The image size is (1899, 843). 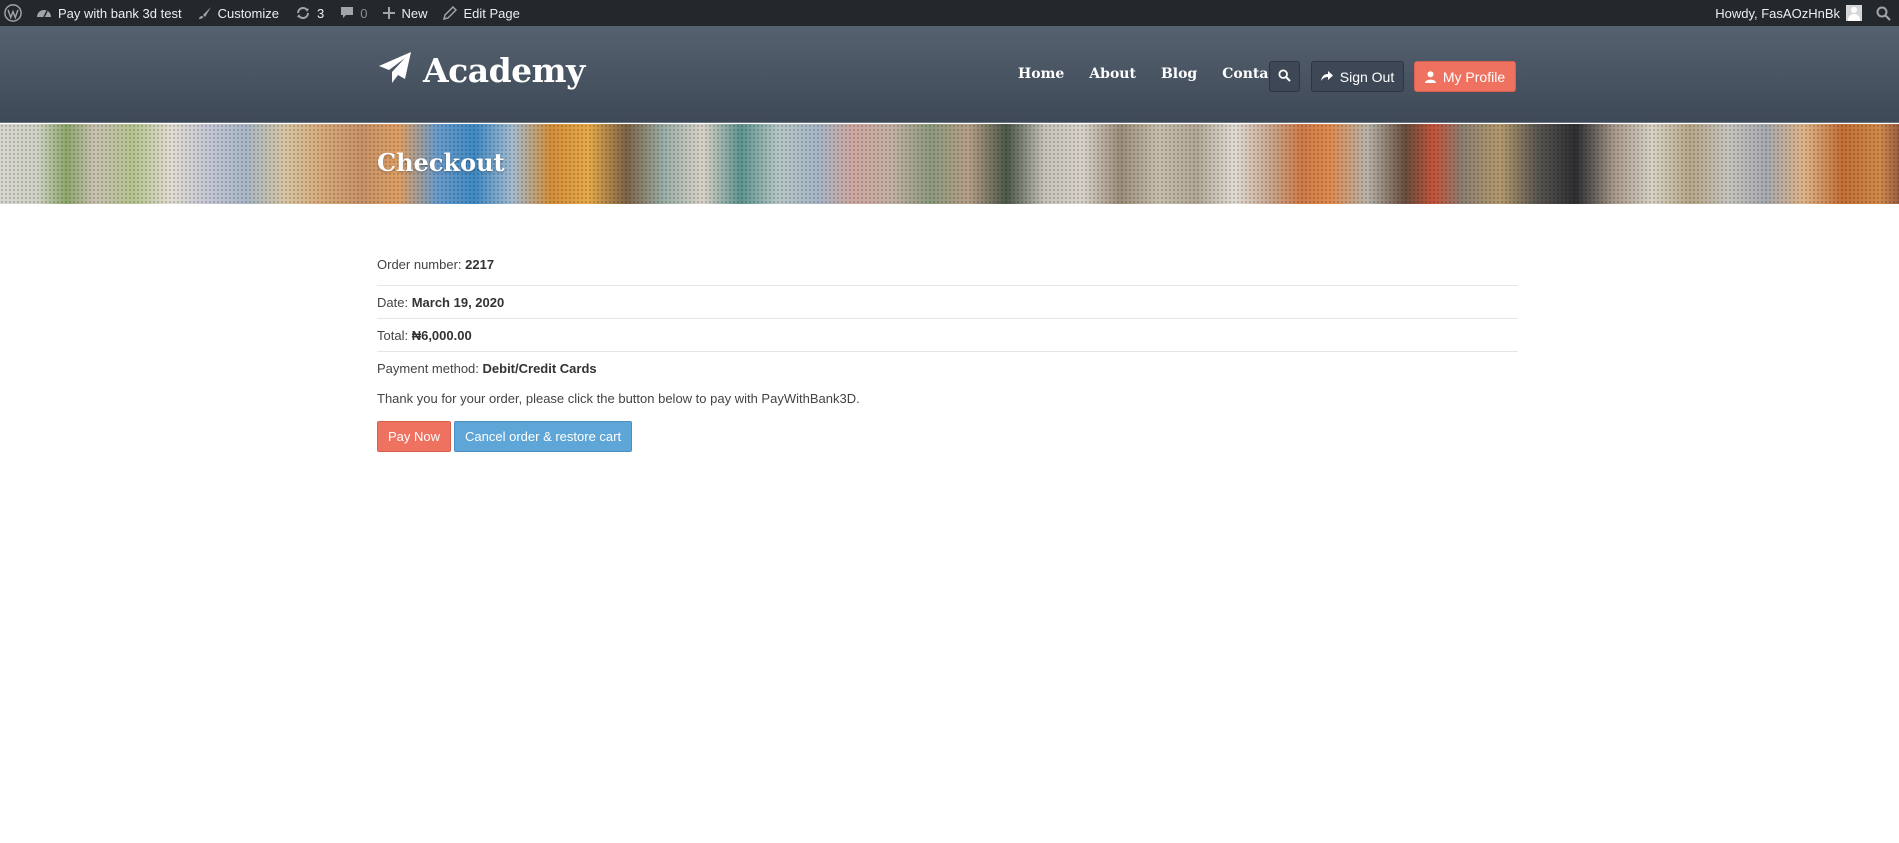 I want to click on my-account-menu: Howdy, FasAOzHnBk, so click(x=1788, y=13).